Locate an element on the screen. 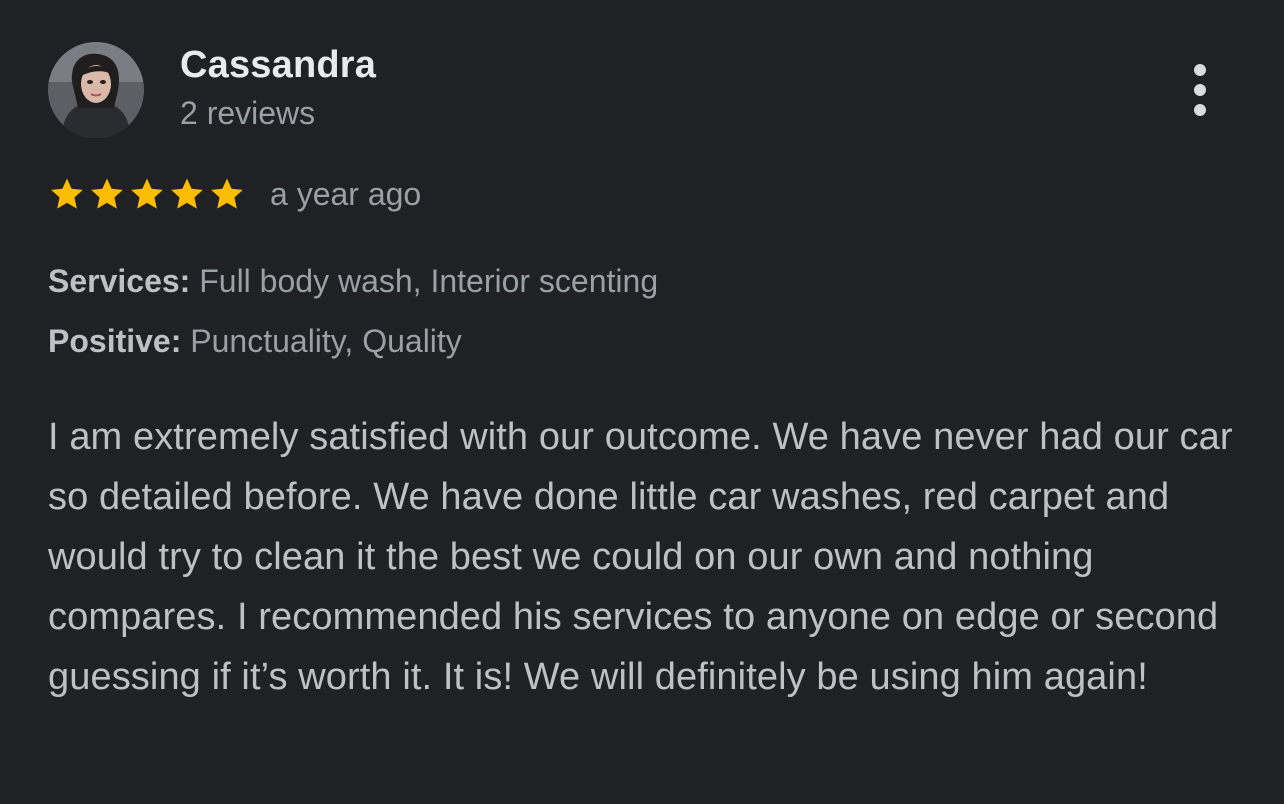  reviewer-name: Cassandra is located at coordinates (278, 65).